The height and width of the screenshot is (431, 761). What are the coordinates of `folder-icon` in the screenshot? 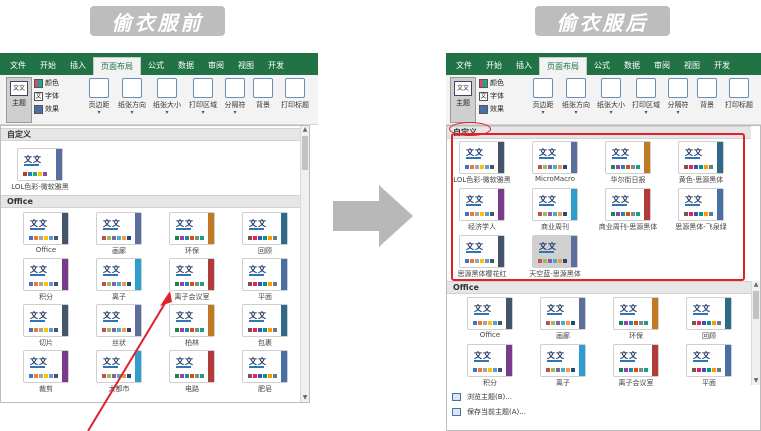 It's located at (456, 397).